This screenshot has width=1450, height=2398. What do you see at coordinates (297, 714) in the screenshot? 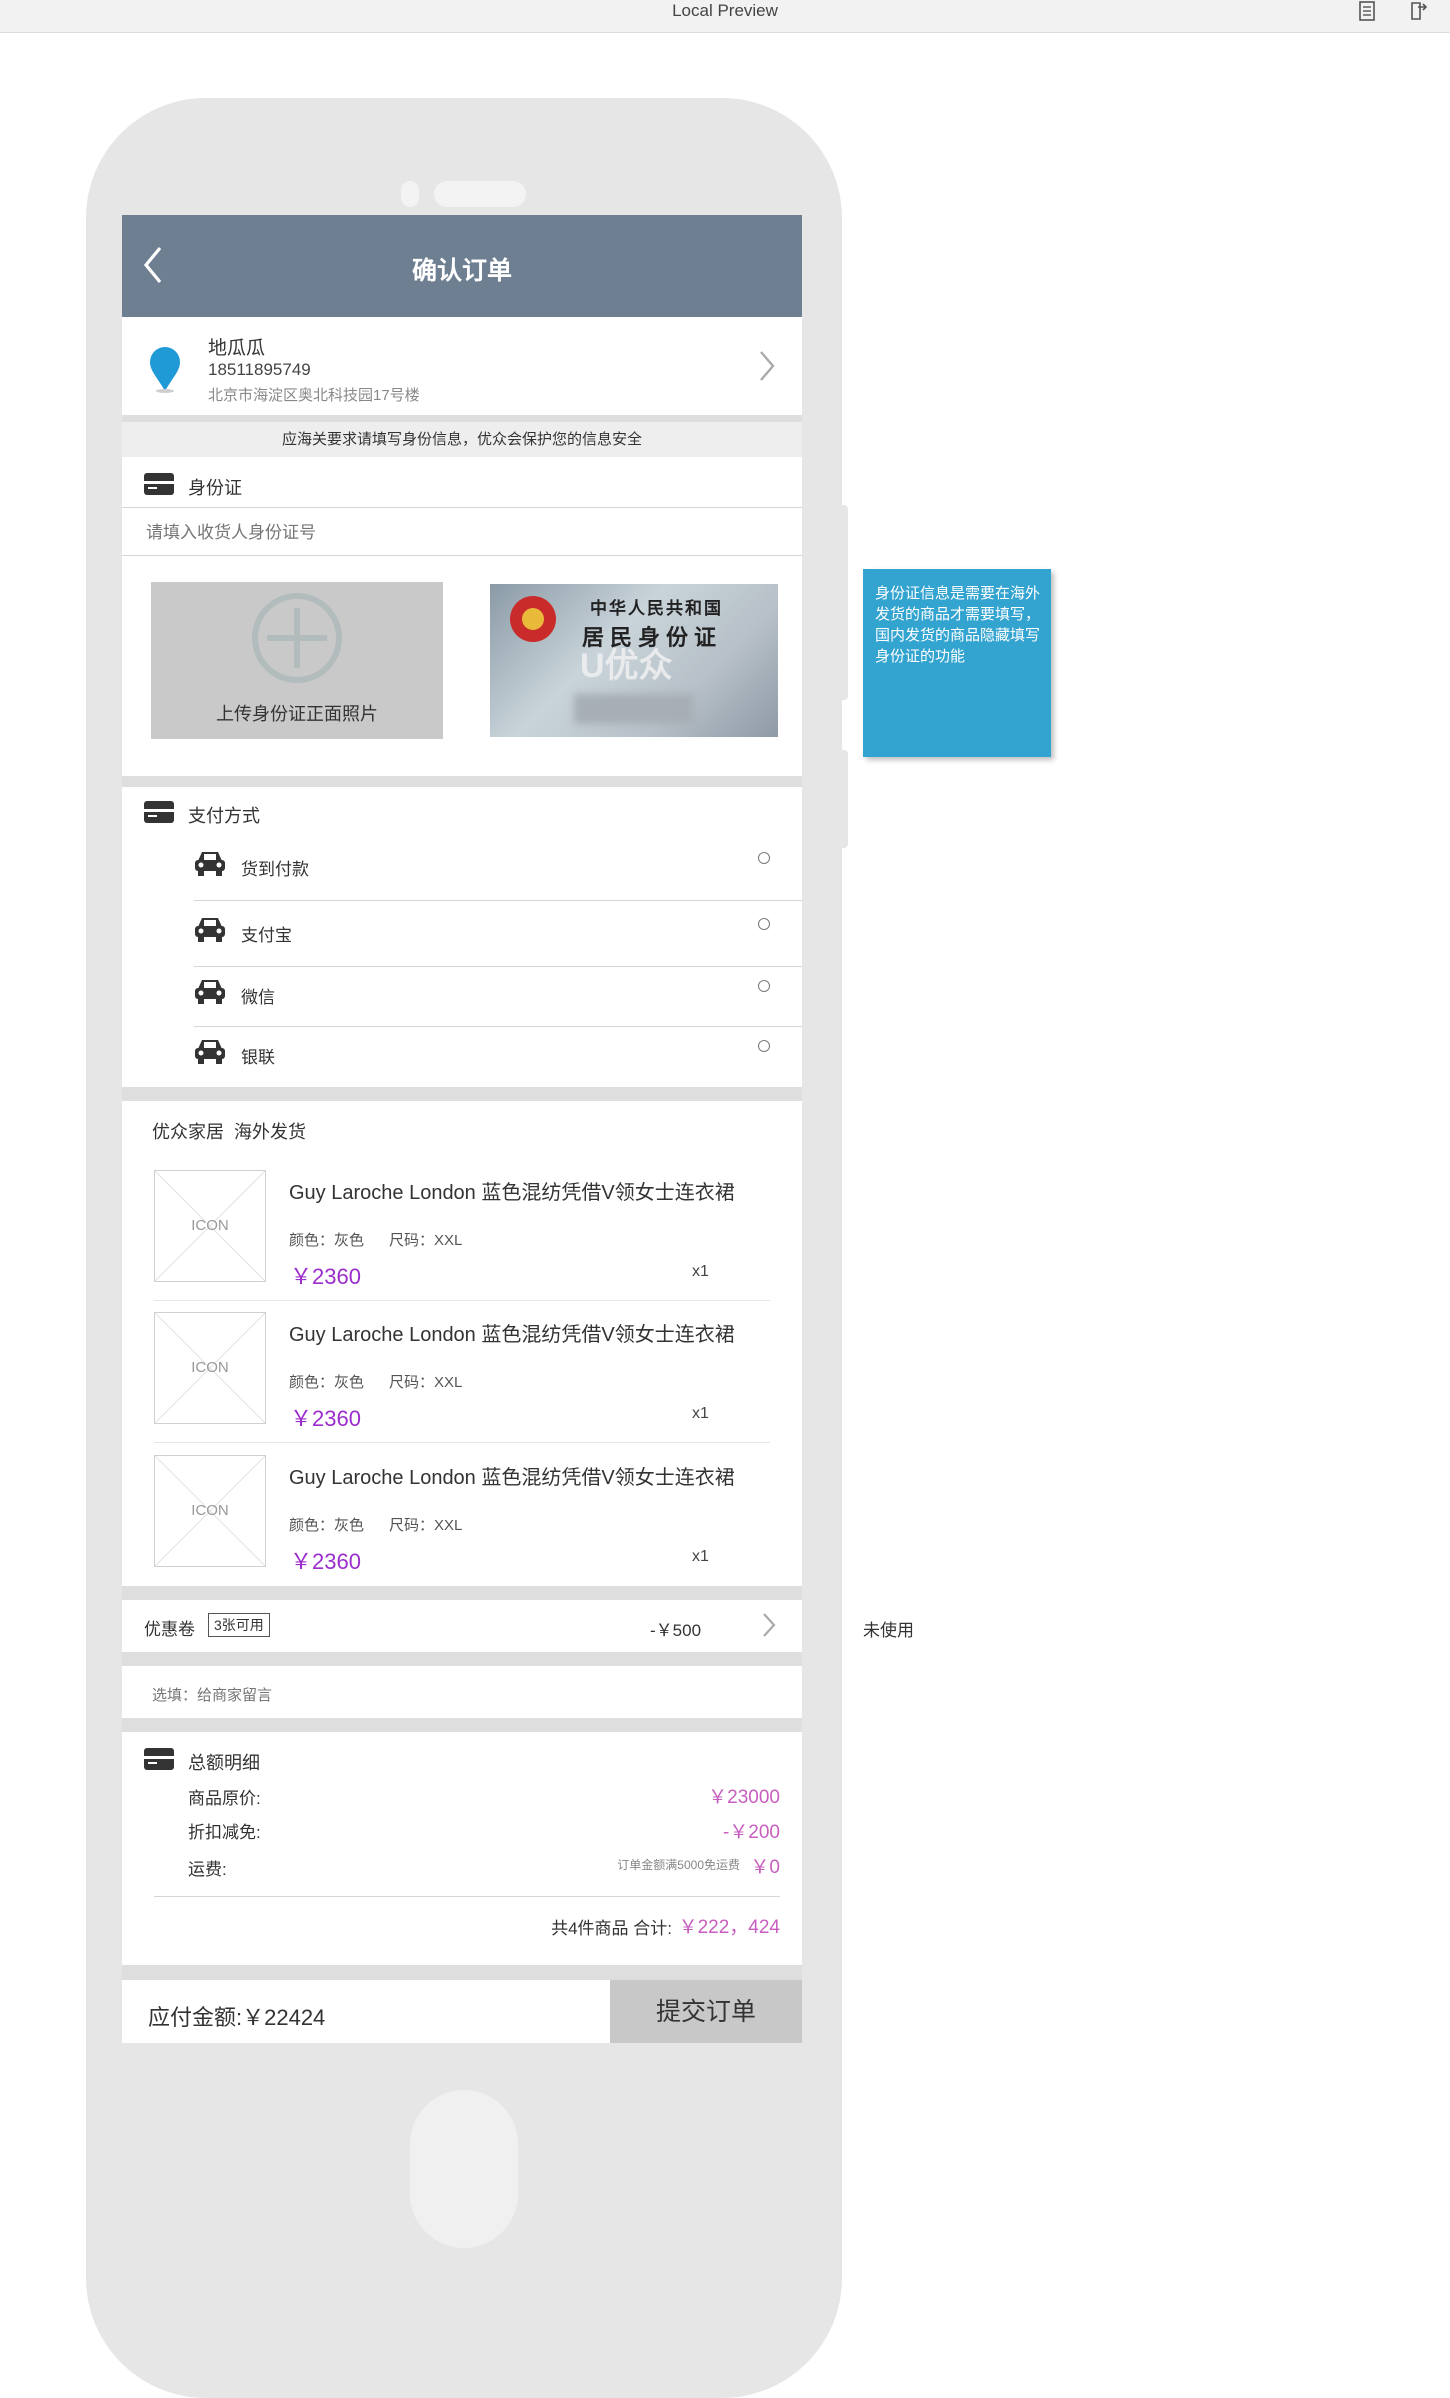
I see `upload-id-label: 上传身份证正面照片` at bounding box center [297, 714].